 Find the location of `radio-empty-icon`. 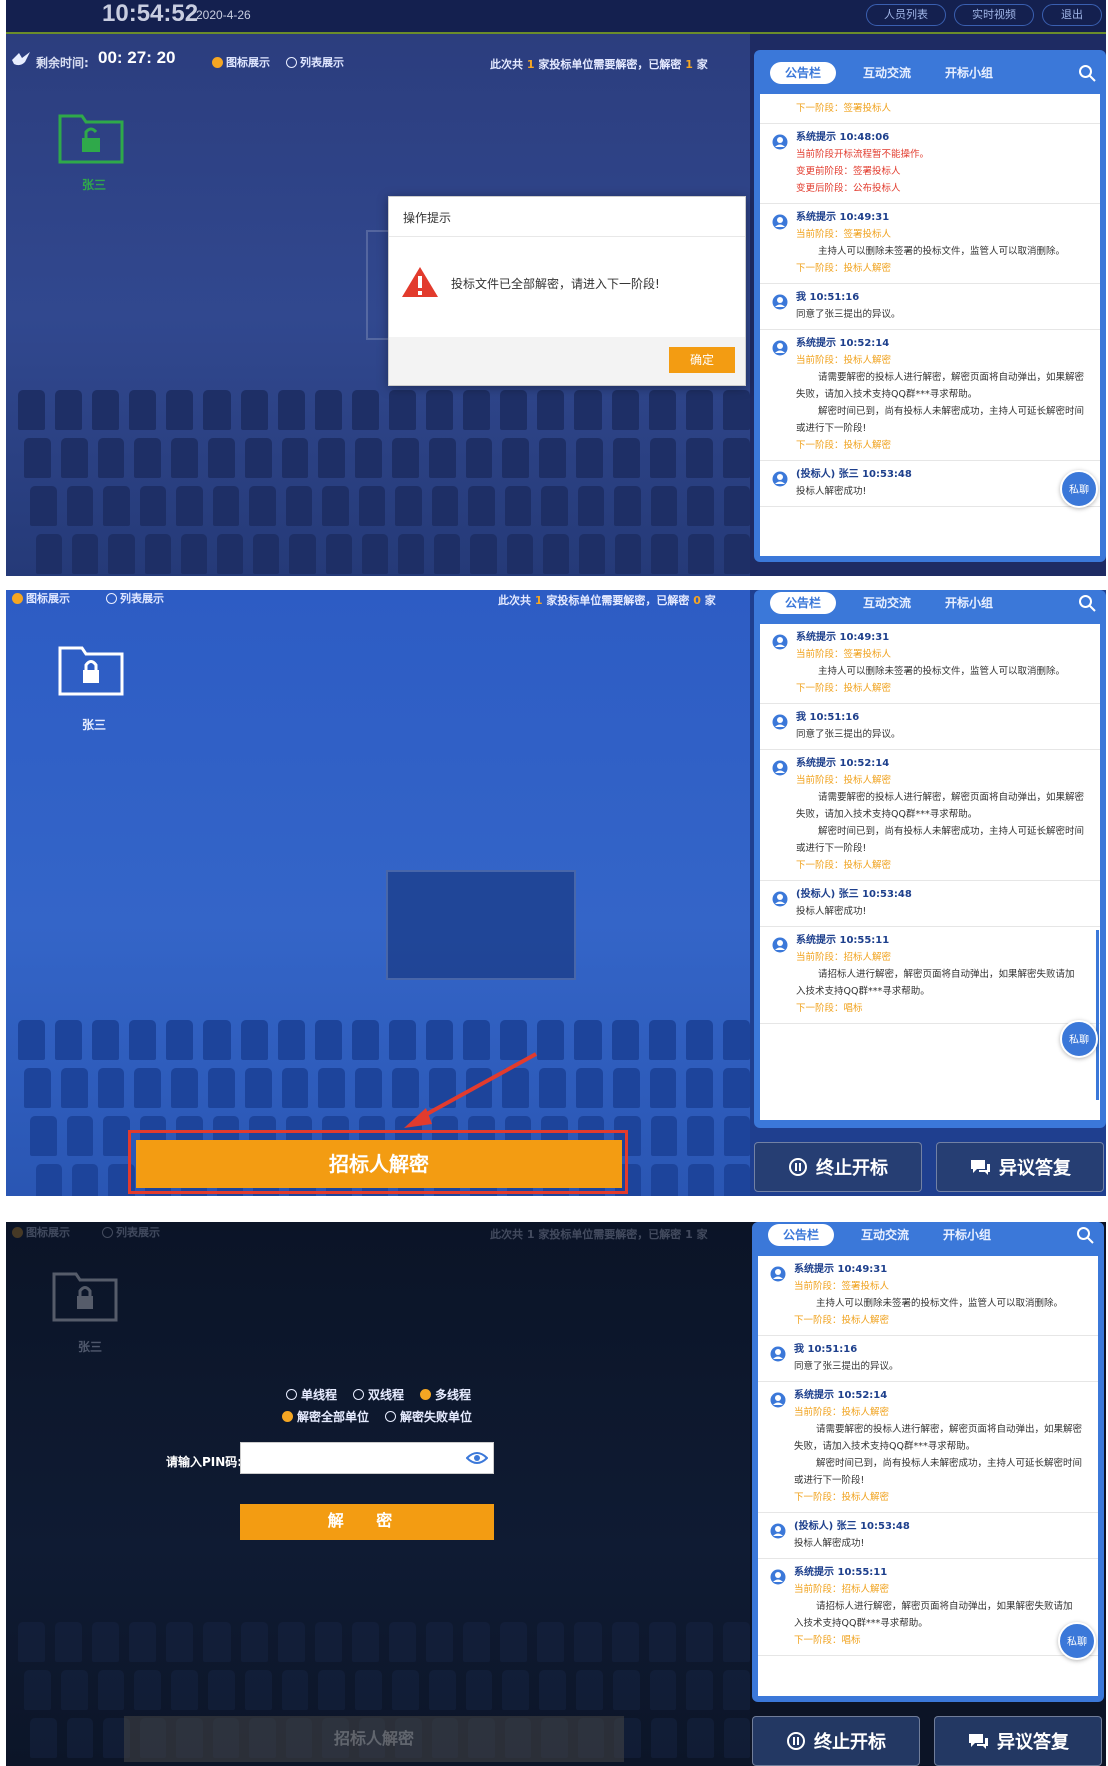

radio-empty-icon is located at coordinates (291, 62).